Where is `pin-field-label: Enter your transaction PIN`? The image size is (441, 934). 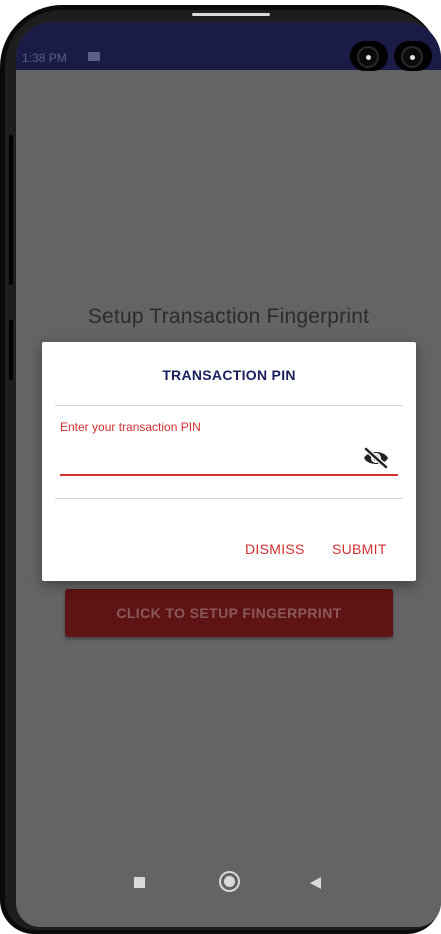
pin-field-label: Enter your transaction PIN is located at coordinates (130, 427).